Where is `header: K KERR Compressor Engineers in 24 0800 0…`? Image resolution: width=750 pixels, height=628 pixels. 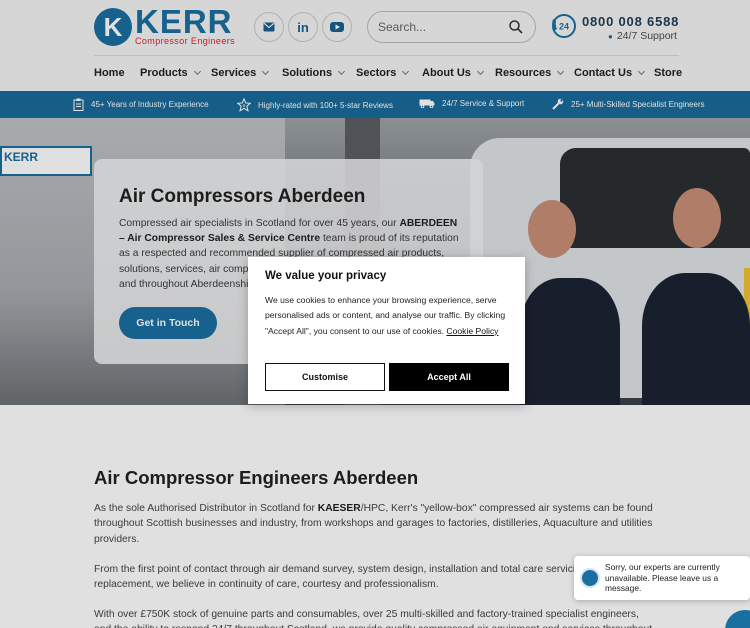 header: K KERR Compressor Engineers in 24 0800 0… is located at coordinates (375, 28).